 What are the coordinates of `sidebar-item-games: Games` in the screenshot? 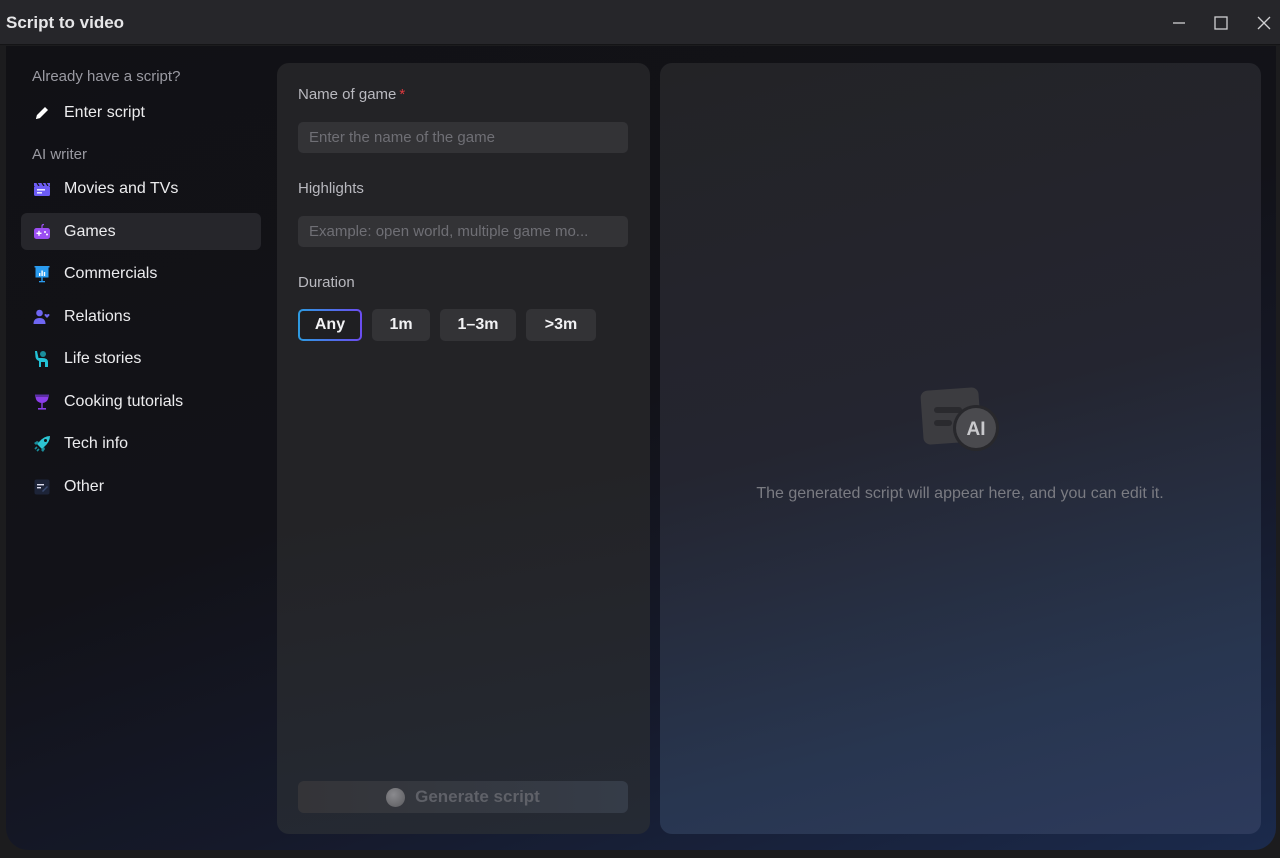 It's located at (141, 231).